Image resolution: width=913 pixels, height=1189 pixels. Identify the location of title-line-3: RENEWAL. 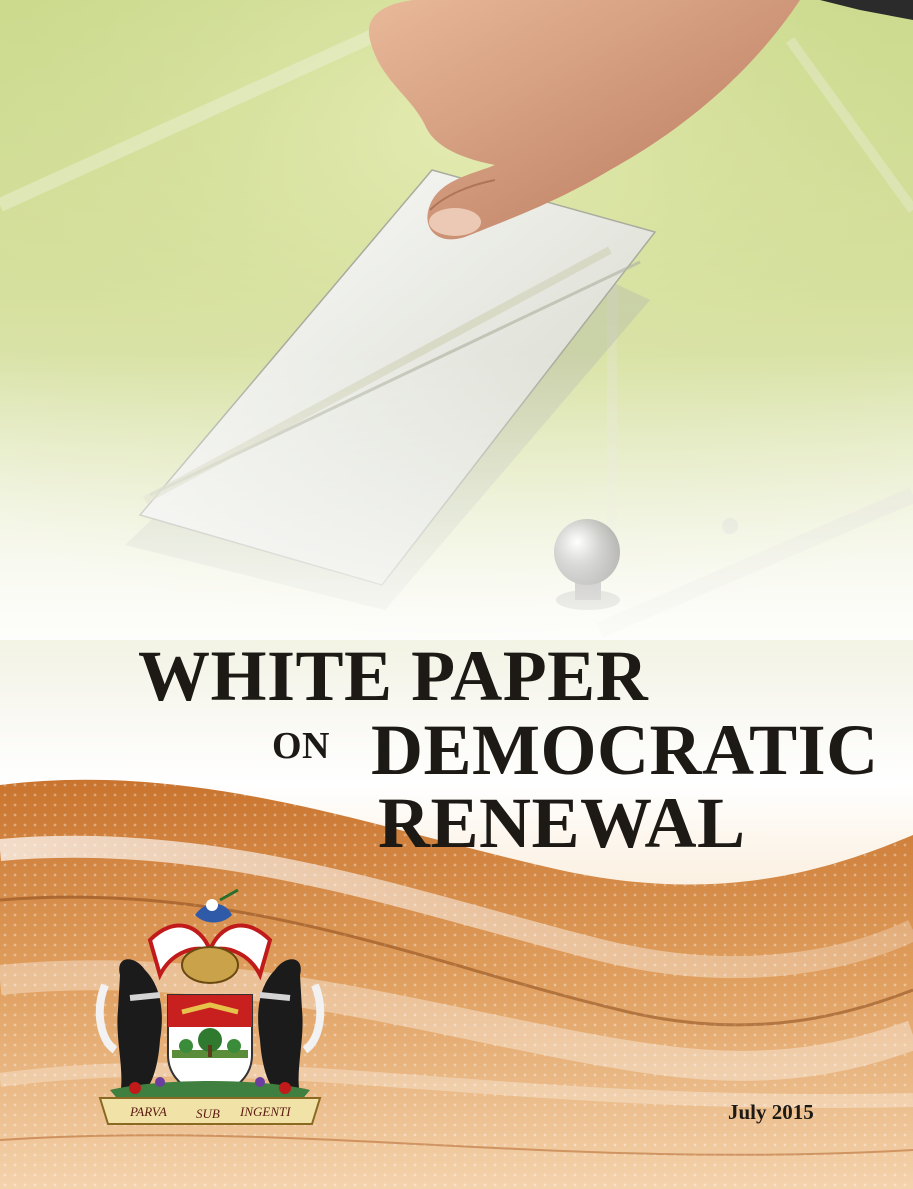
(562, 823).